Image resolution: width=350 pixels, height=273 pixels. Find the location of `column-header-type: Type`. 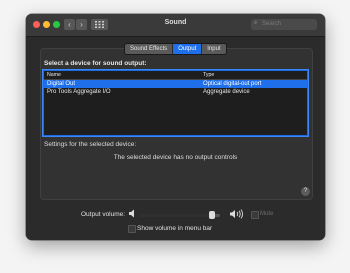

column-header-type: Type is located at coordinates (208, 75).